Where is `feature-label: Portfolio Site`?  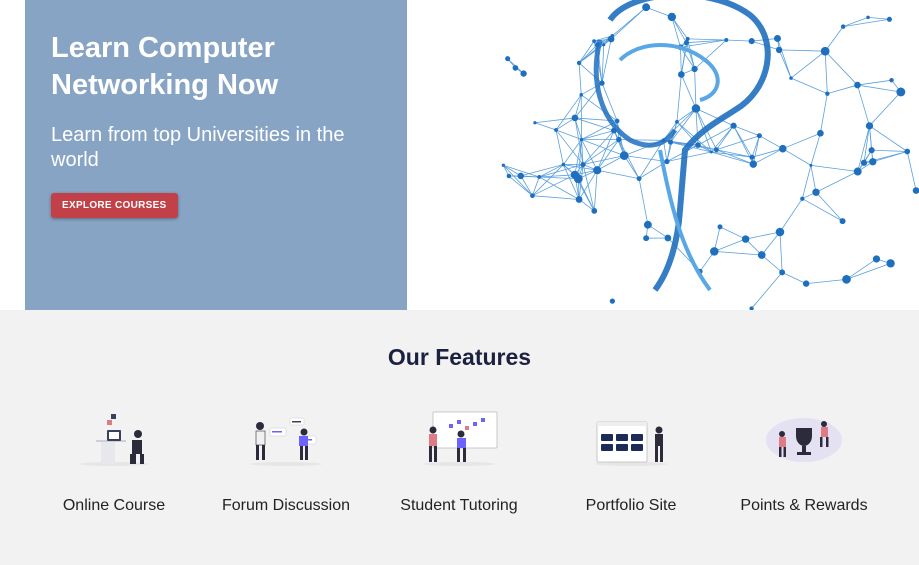 feature-label: Portfolio Site is located at coordinates (631, 505).